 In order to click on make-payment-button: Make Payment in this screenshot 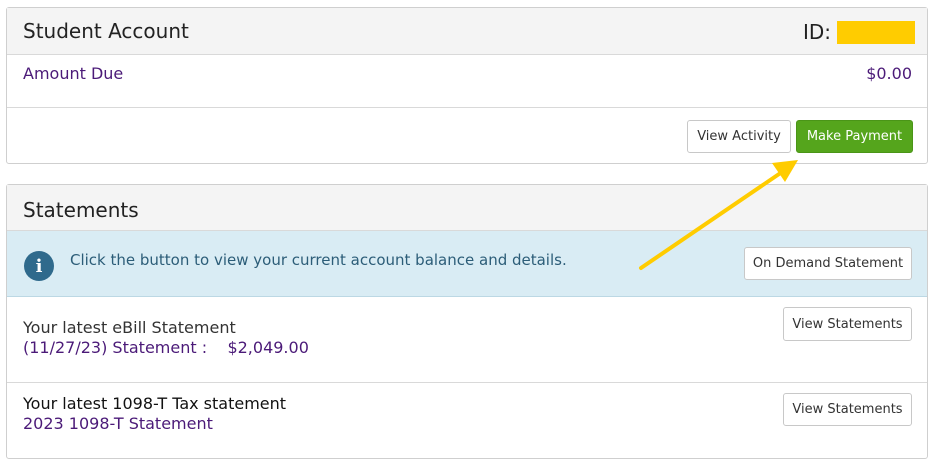, I will do `click(854, 136)`.